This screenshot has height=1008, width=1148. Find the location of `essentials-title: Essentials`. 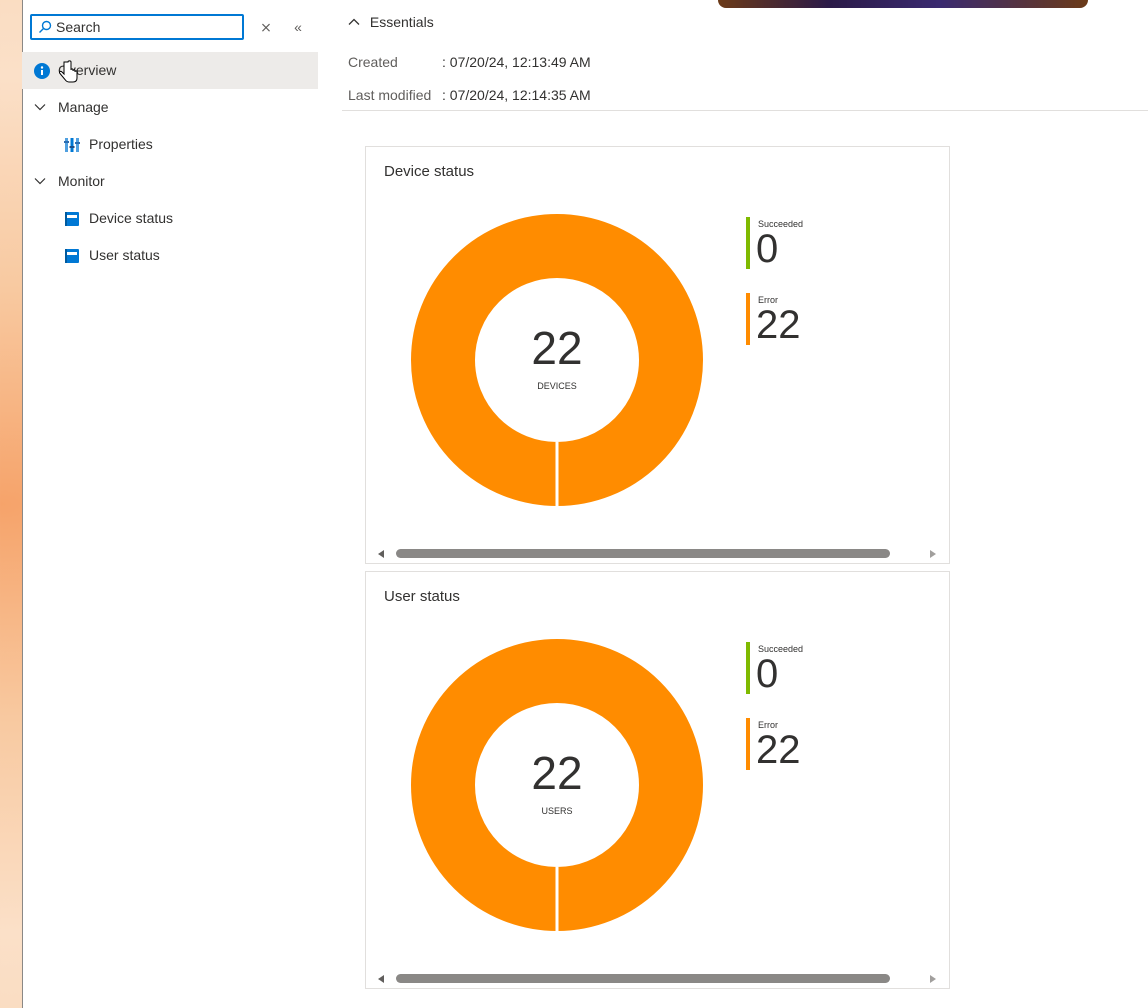

essentials-title: Essentials is located at coordinates (401, 22).